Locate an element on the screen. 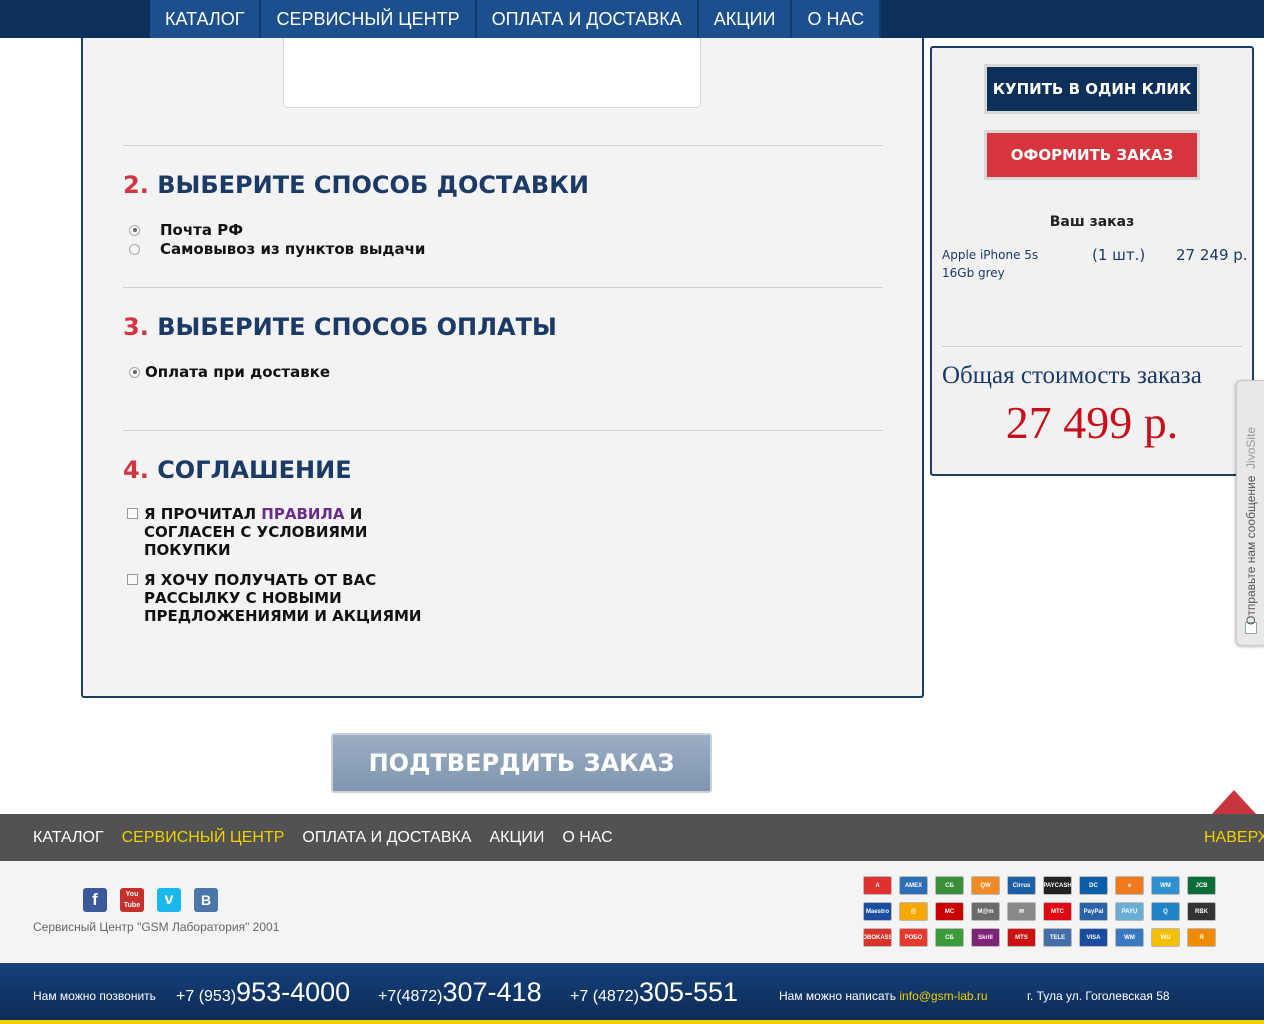  buy-one-click-button: КУПИТЬ В ОДИН КЛИК is located at coordinates (1092, 89).